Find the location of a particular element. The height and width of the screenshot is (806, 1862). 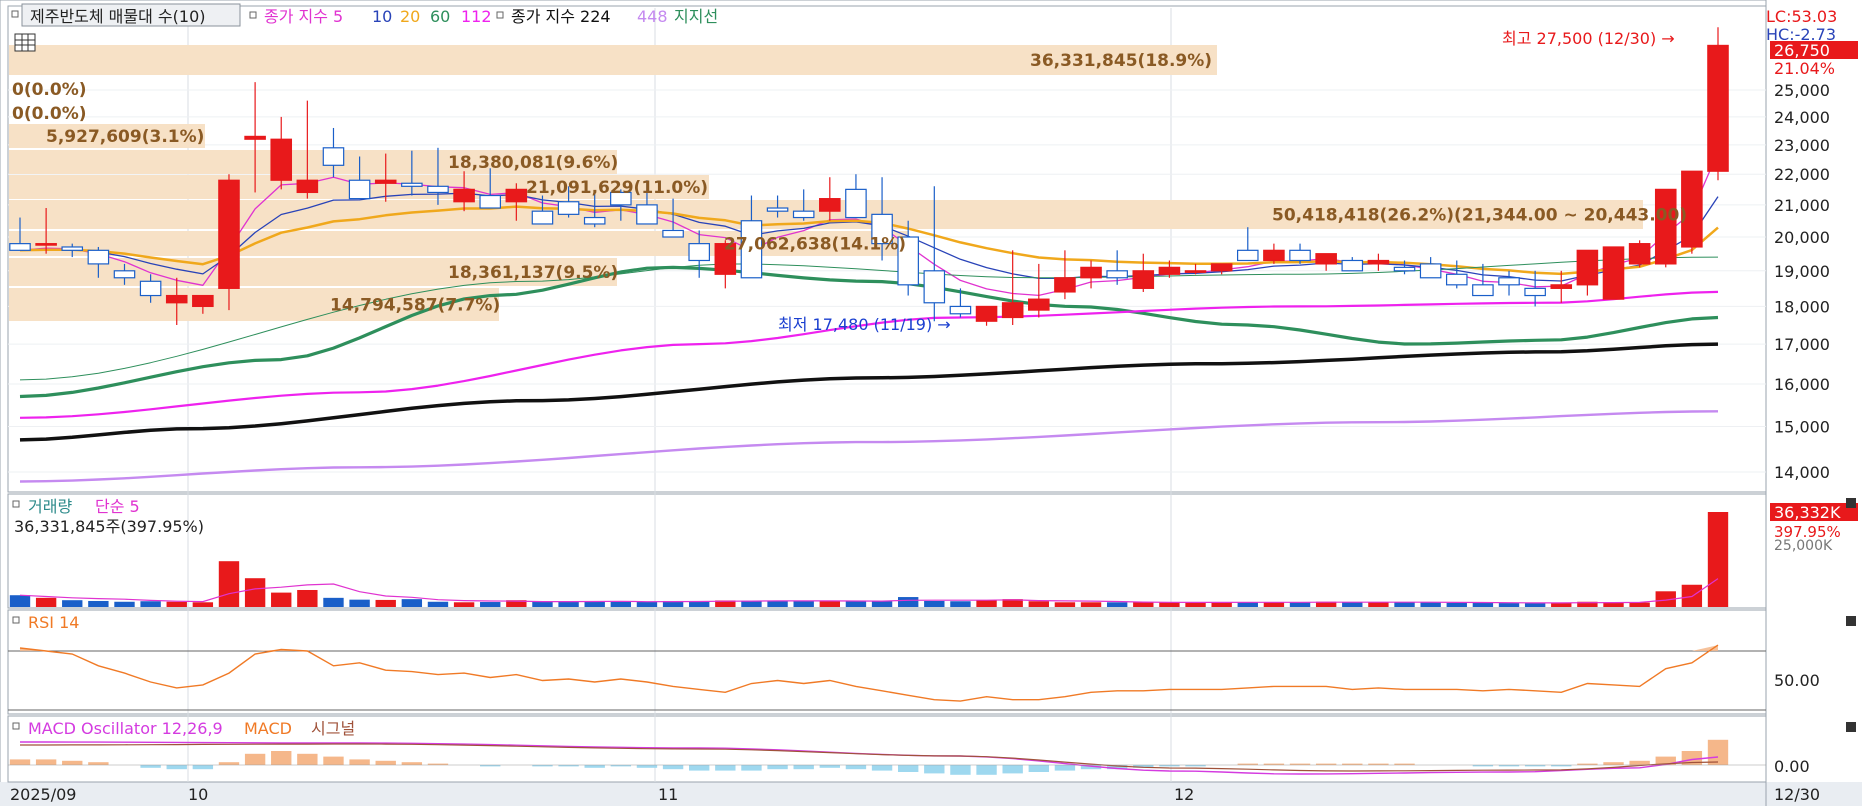

volume-close-icon is located at coordinates (1851, 503).